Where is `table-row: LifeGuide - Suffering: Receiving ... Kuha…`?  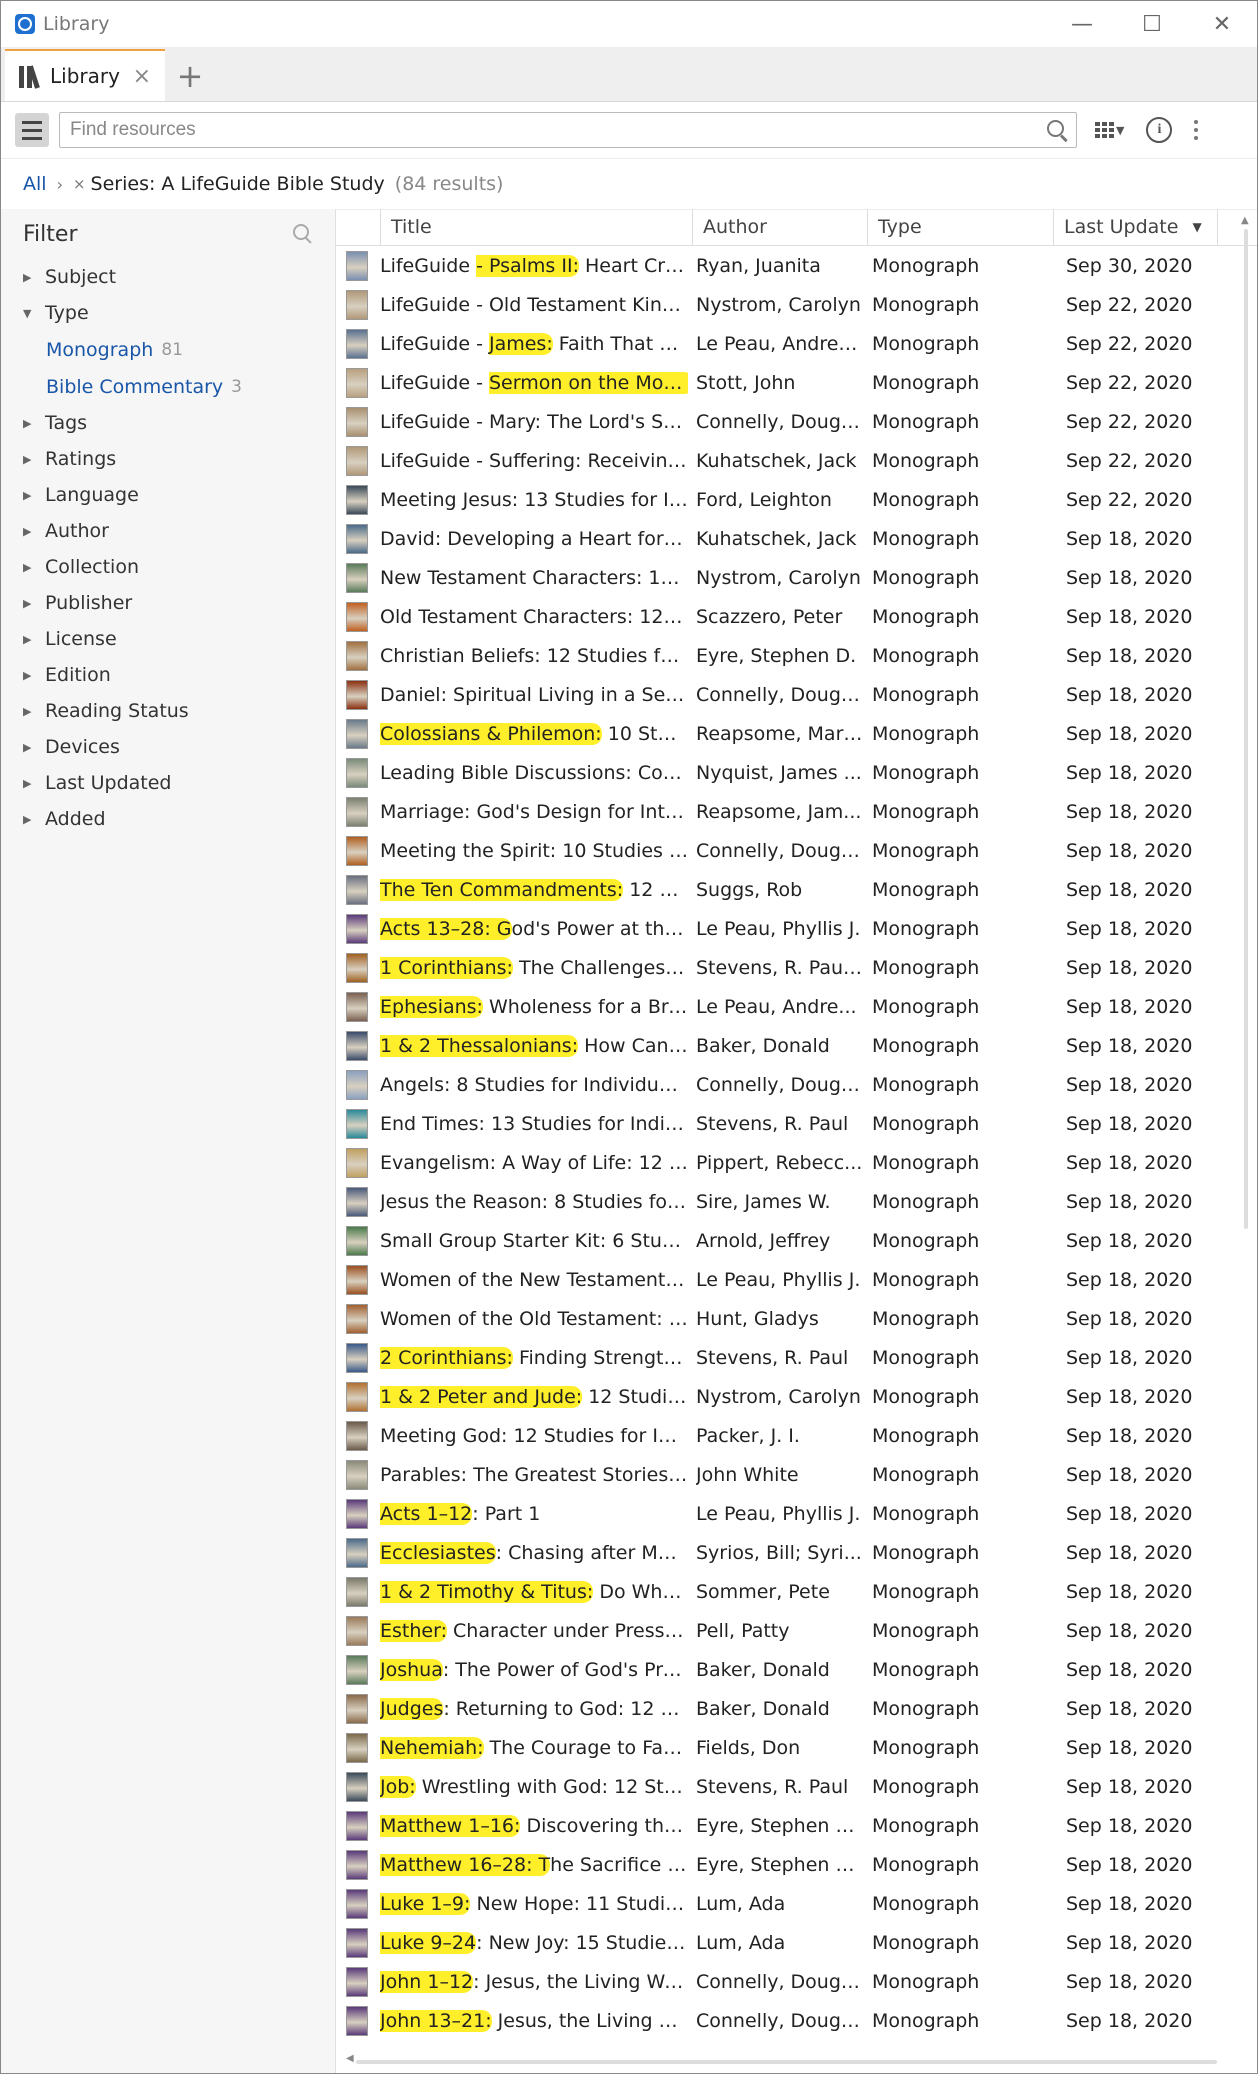 table-row: LifeGuide - Suffering: Receiving ... Kuha… is located at coordinates (785, 460).